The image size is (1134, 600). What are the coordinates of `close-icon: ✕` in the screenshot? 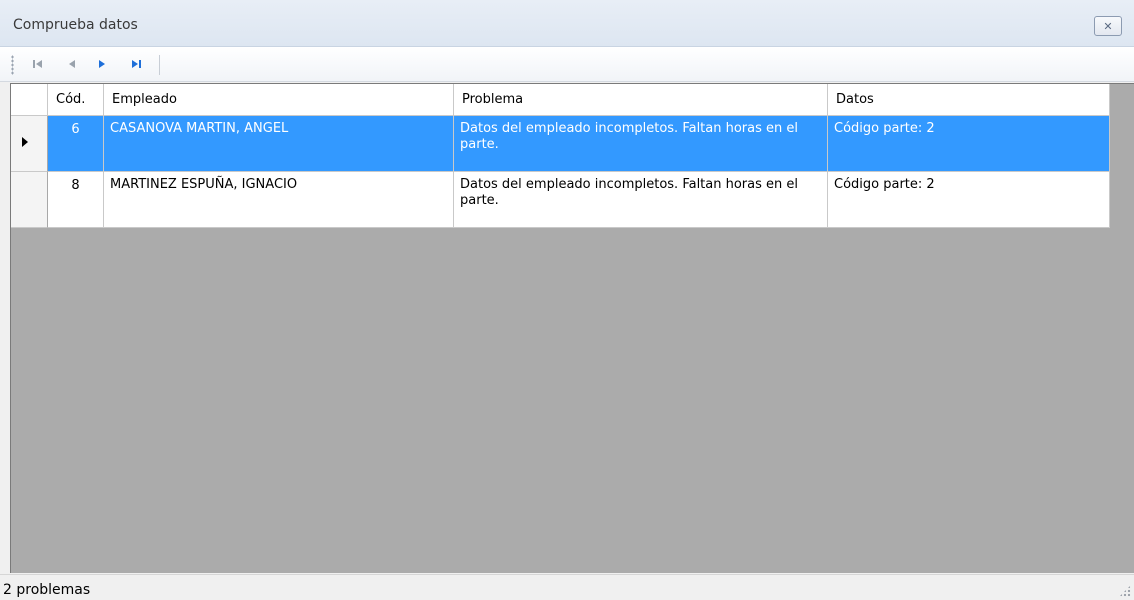 It's located at (1108, 26).